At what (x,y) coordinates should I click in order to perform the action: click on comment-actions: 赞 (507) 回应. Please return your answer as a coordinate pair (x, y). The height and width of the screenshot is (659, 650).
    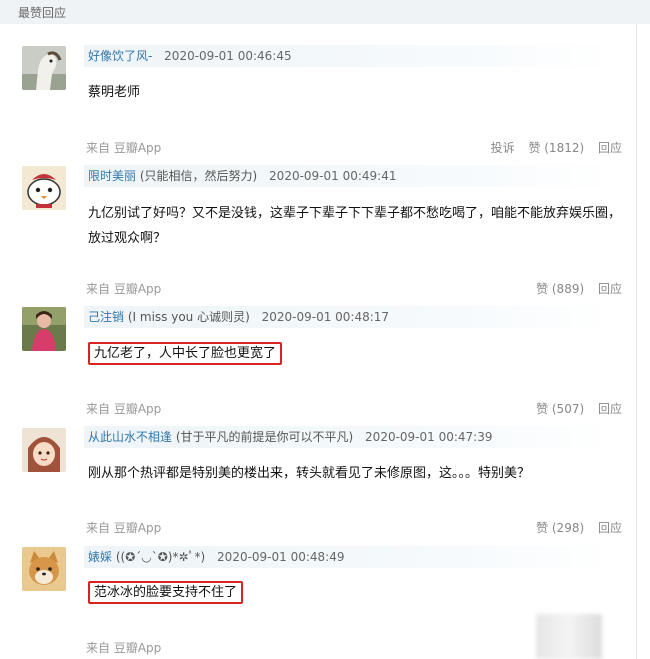
    Looking at the image, I should click on (574, 408).